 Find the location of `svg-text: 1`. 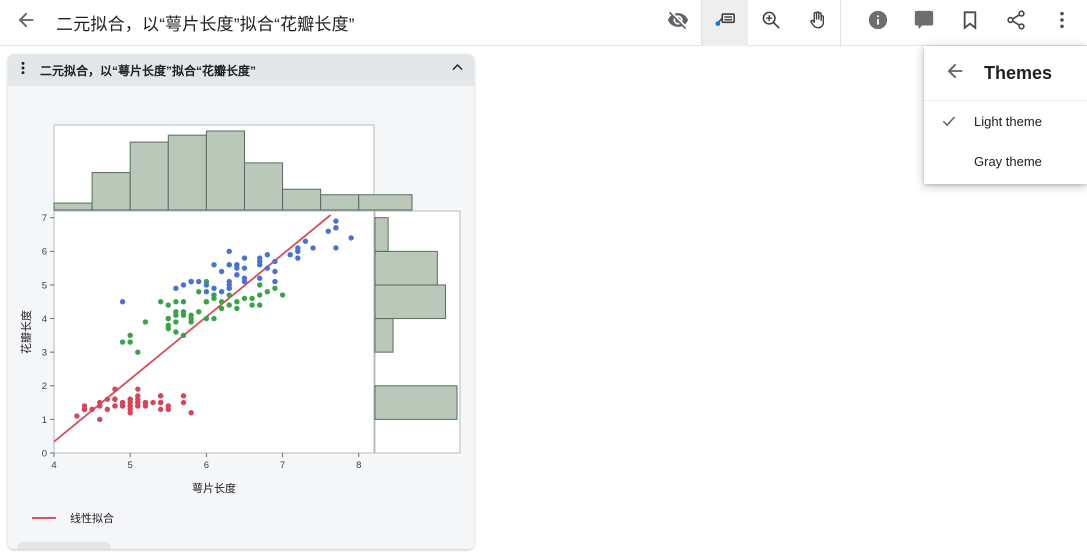

svg-text: 1 is located at coordinates (44, 420).